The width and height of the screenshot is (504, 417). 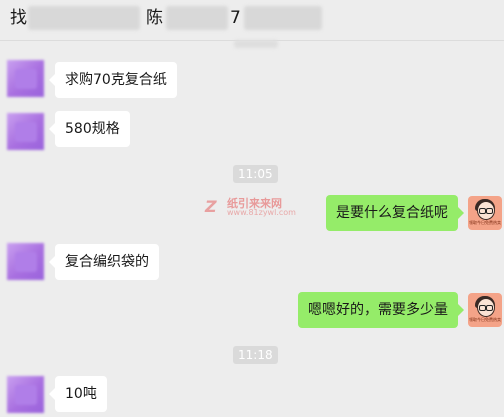 I want to click on timestamp-label: 11:05, so click(x=255, y=174).